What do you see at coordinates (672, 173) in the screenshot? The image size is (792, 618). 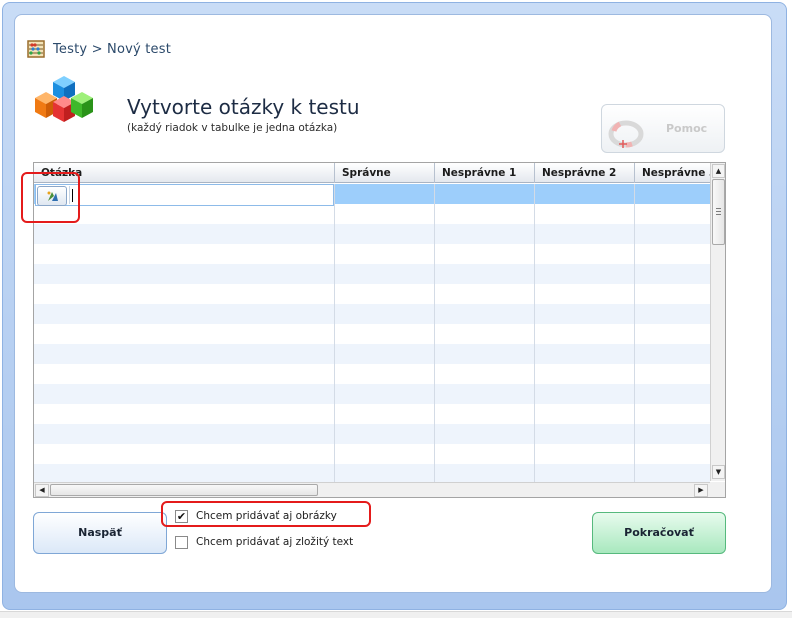 I see `column-header-wrong-3: Nesprávne 3` at bounding box center [672, 173].